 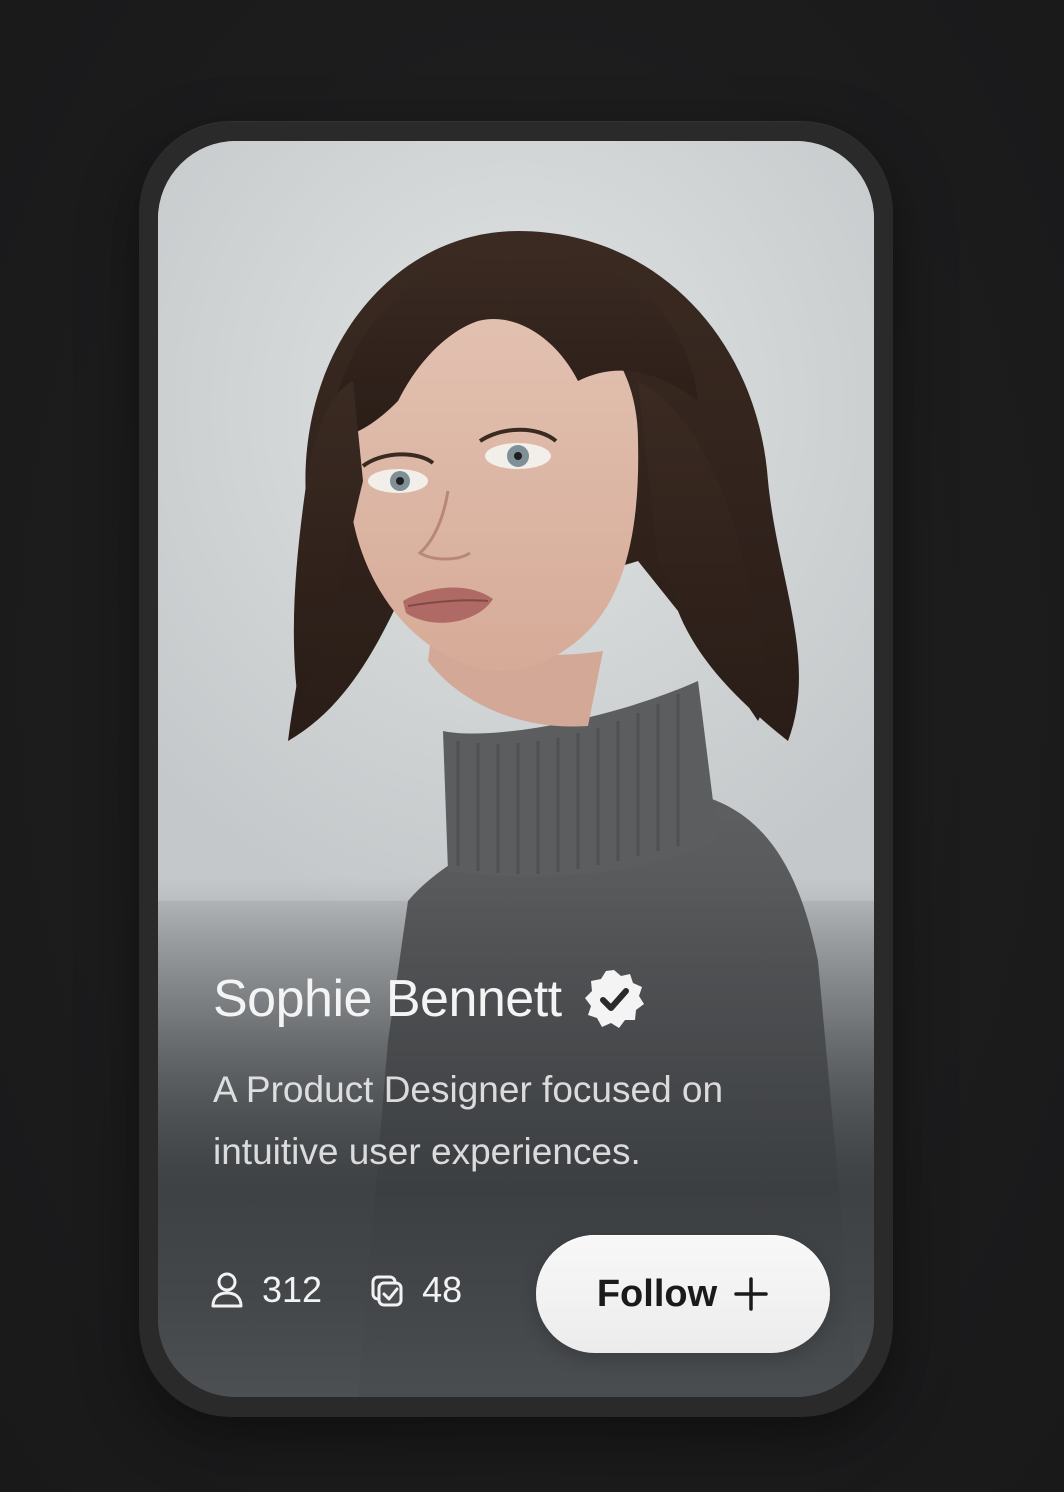 What do you see at coordinates (442, 1289) in the screenshot?
I see `projects-count: 48` at bounding box center [442, 1289].